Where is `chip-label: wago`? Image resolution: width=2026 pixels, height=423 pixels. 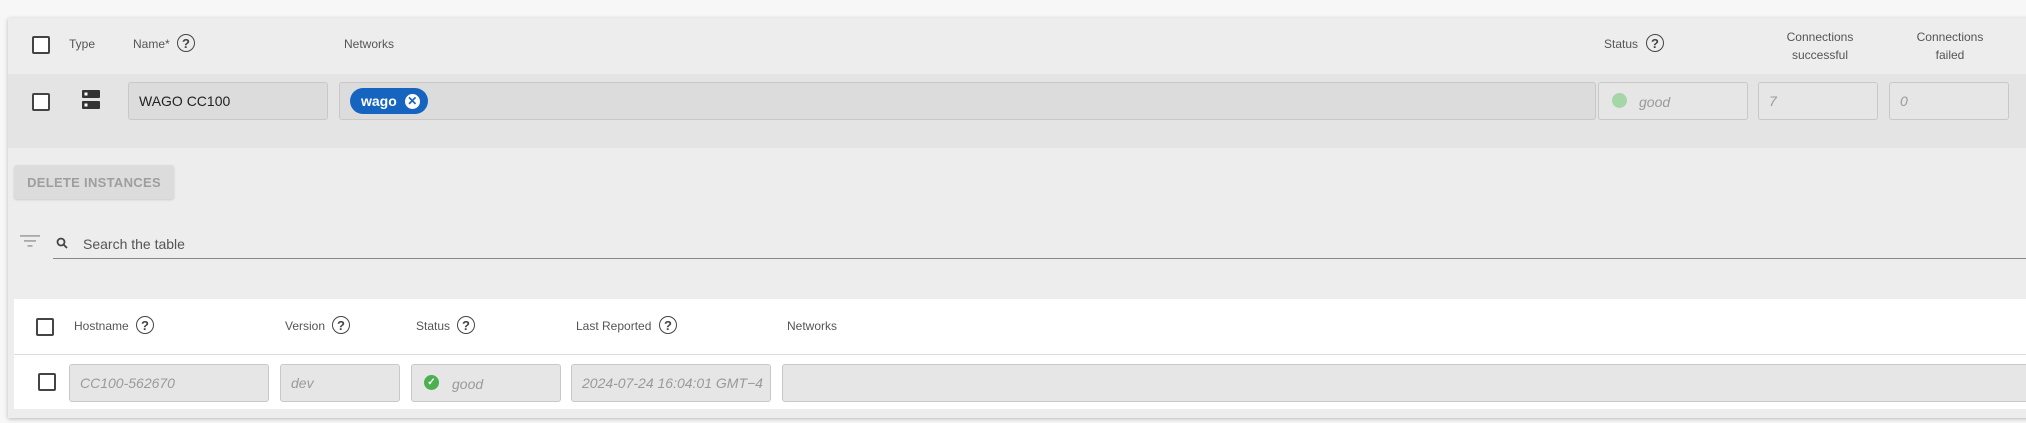
chip-label: wago is located at coordinates (379, 101).